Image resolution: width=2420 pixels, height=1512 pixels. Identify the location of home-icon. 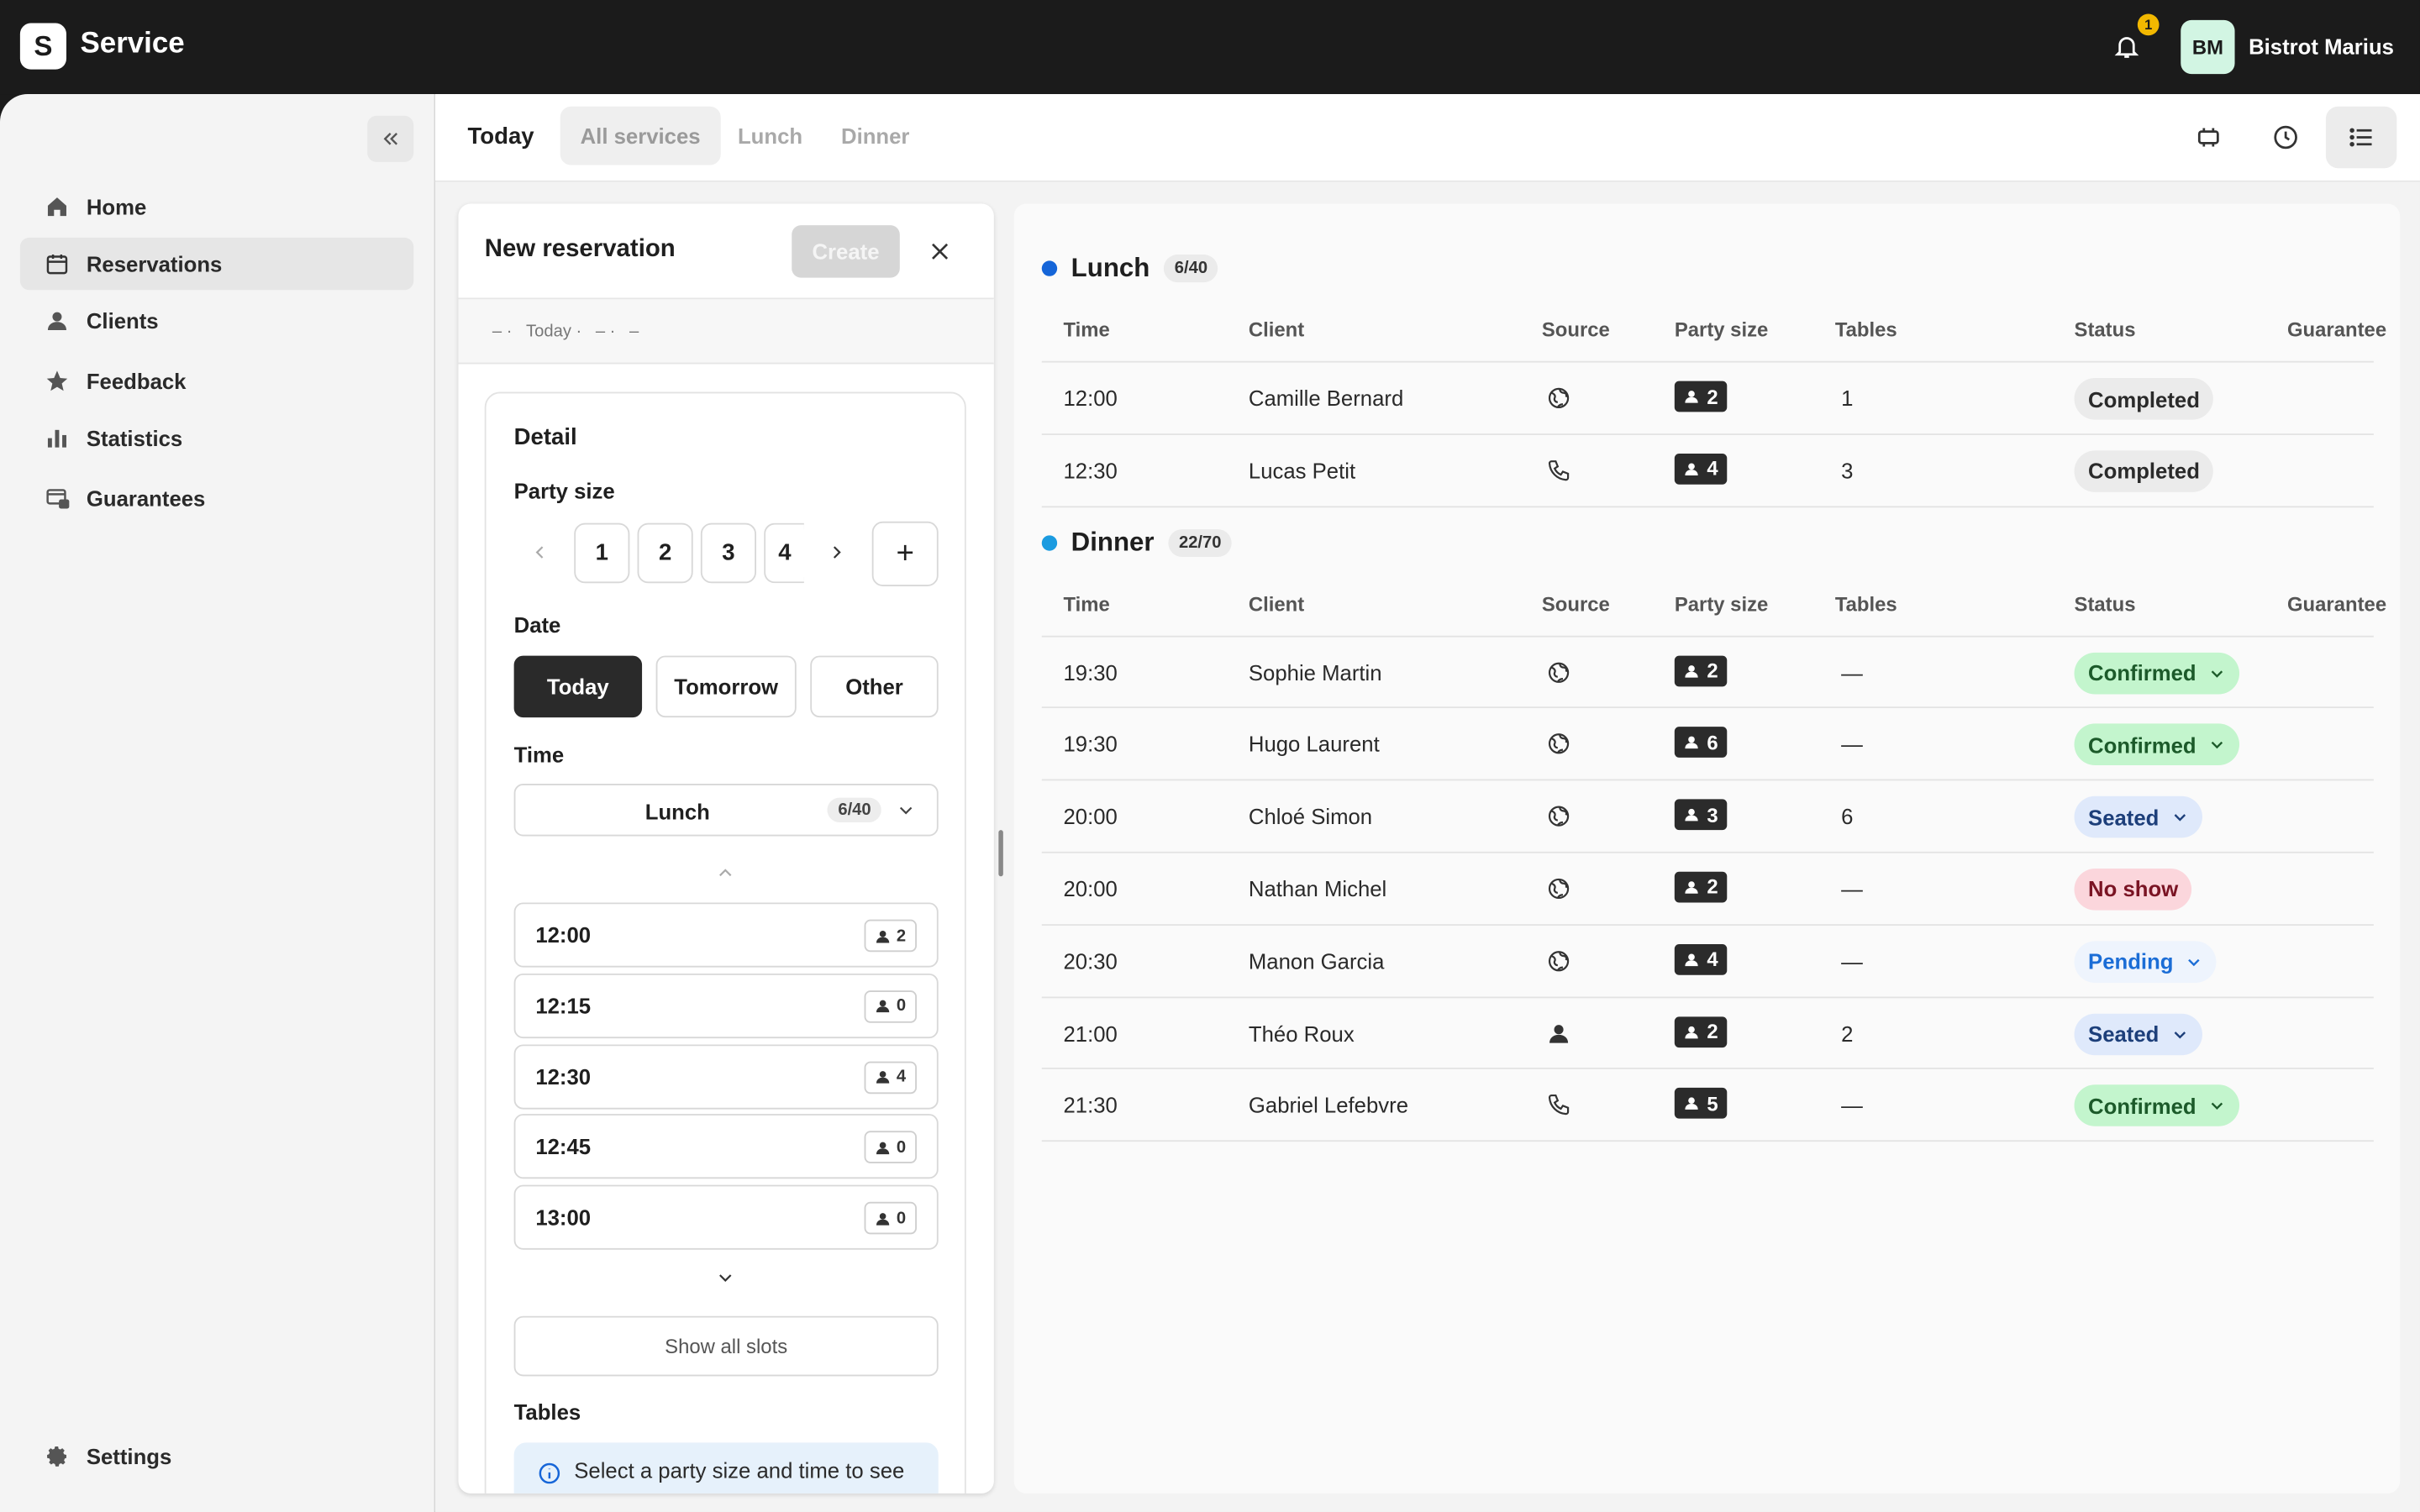
(57, 207).